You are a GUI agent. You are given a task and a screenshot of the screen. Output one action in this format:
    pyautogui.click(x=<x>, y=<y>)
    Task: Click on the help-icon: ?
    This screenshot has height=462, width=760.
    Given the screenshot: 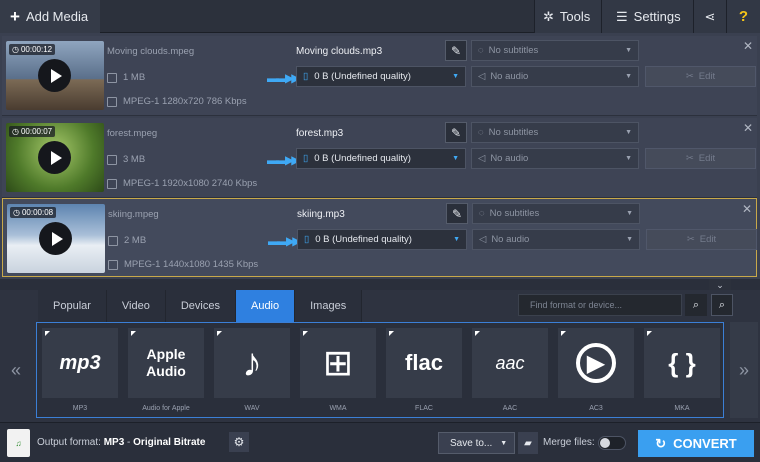 What is the action you would take?
    pyautogui.click(x=743, y=16)
    